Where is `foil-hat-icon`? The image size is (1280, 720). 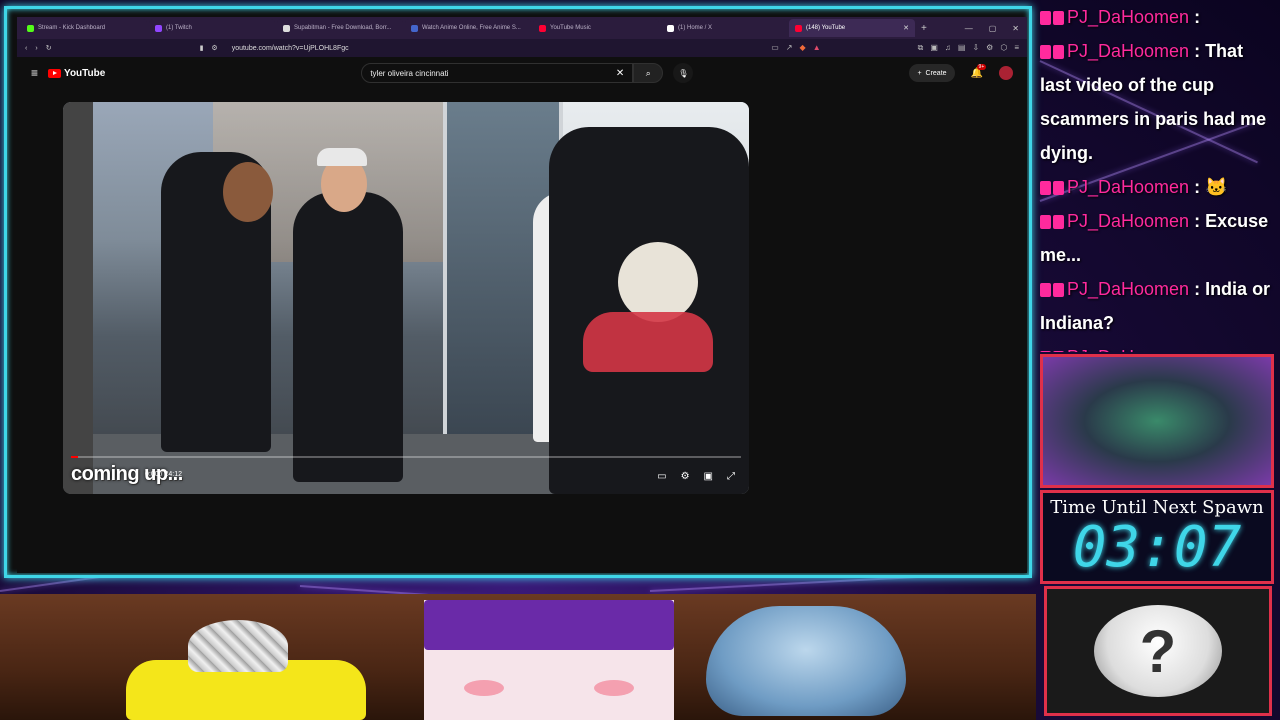
foil-hat-icon is located at coordinates (238, 646).